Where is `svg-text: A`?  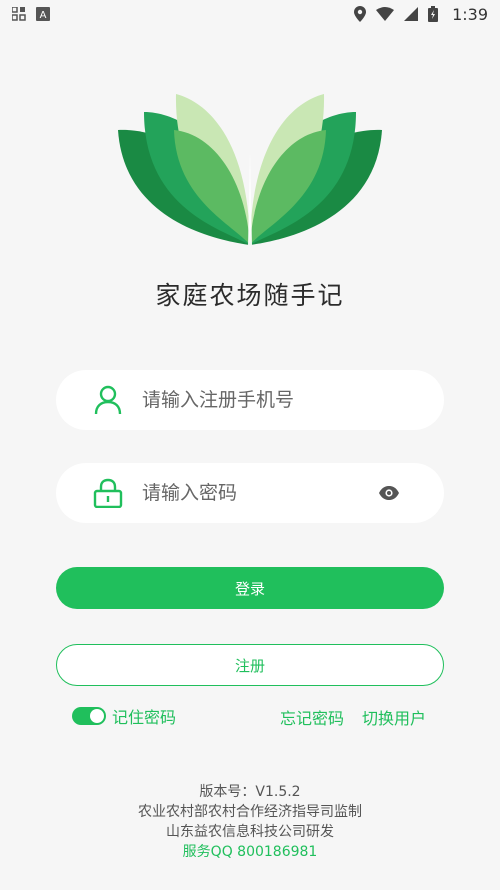 svg-text: A is located at coordinates (43, 15).